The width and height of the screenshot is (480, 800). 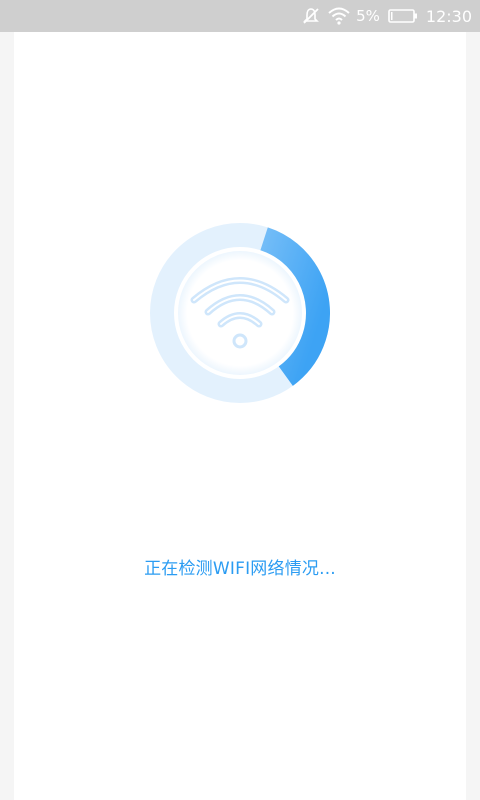 What do you see at coordinates (339, 16) in the screenshot?
I see `wifi-signal-icon` at bounding box center [339, 16].